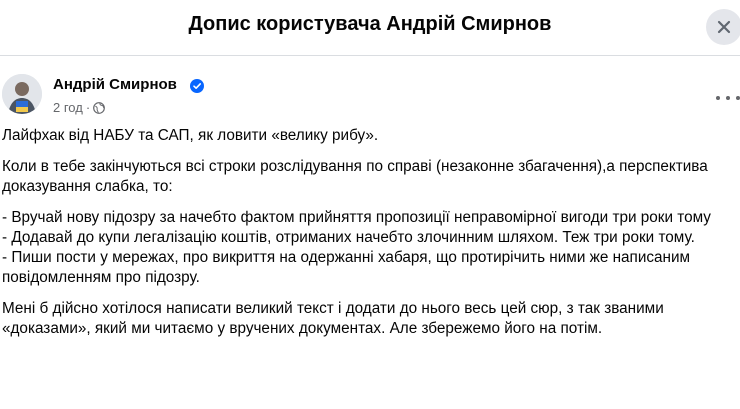 The image size is (740, 409). Describe the element at coordinates (728, 98) in the screenshot. I see `more-options-button` at that location.